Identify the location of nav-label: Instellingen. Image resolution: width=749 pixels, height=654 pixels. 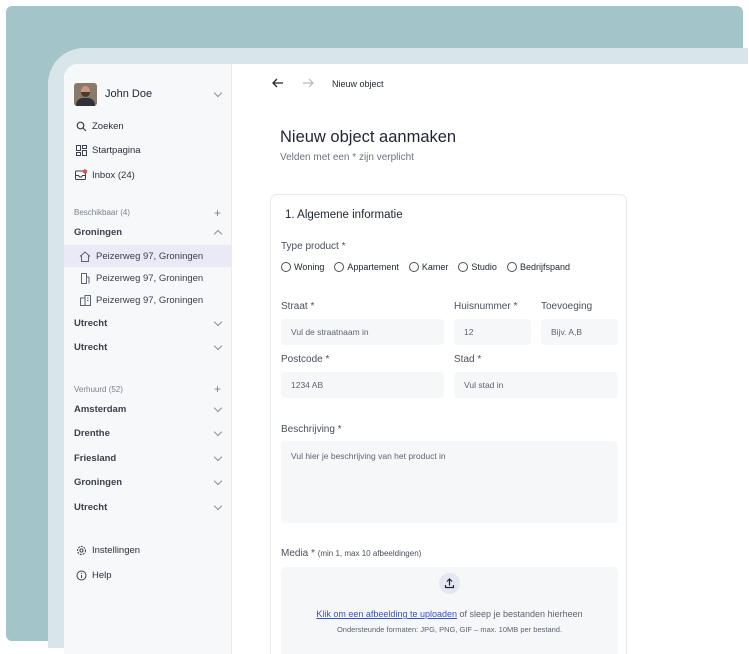
(116, 551).